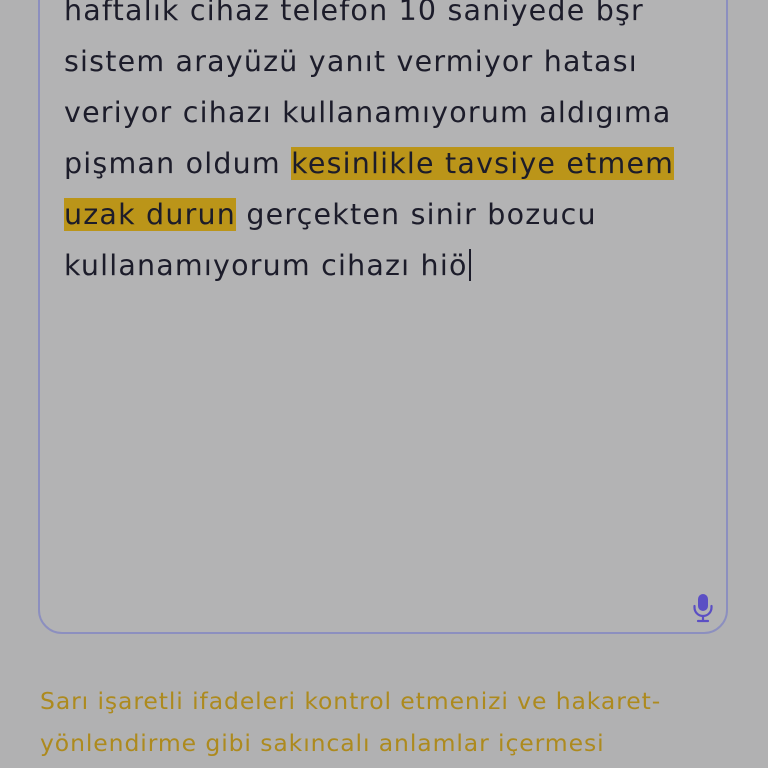 The height and width of the screenshot is (768, 768). I want to click on review-line: veriyor cihazı kullanamıyorum aldıgıma, so click(384, 112).